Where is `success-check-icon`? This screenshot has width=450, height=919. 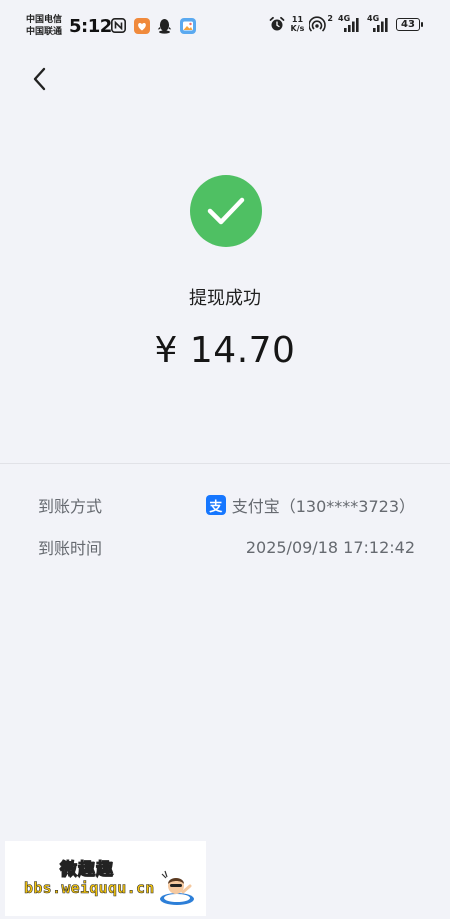
success-check-icon is located at coordinates (226, 211).